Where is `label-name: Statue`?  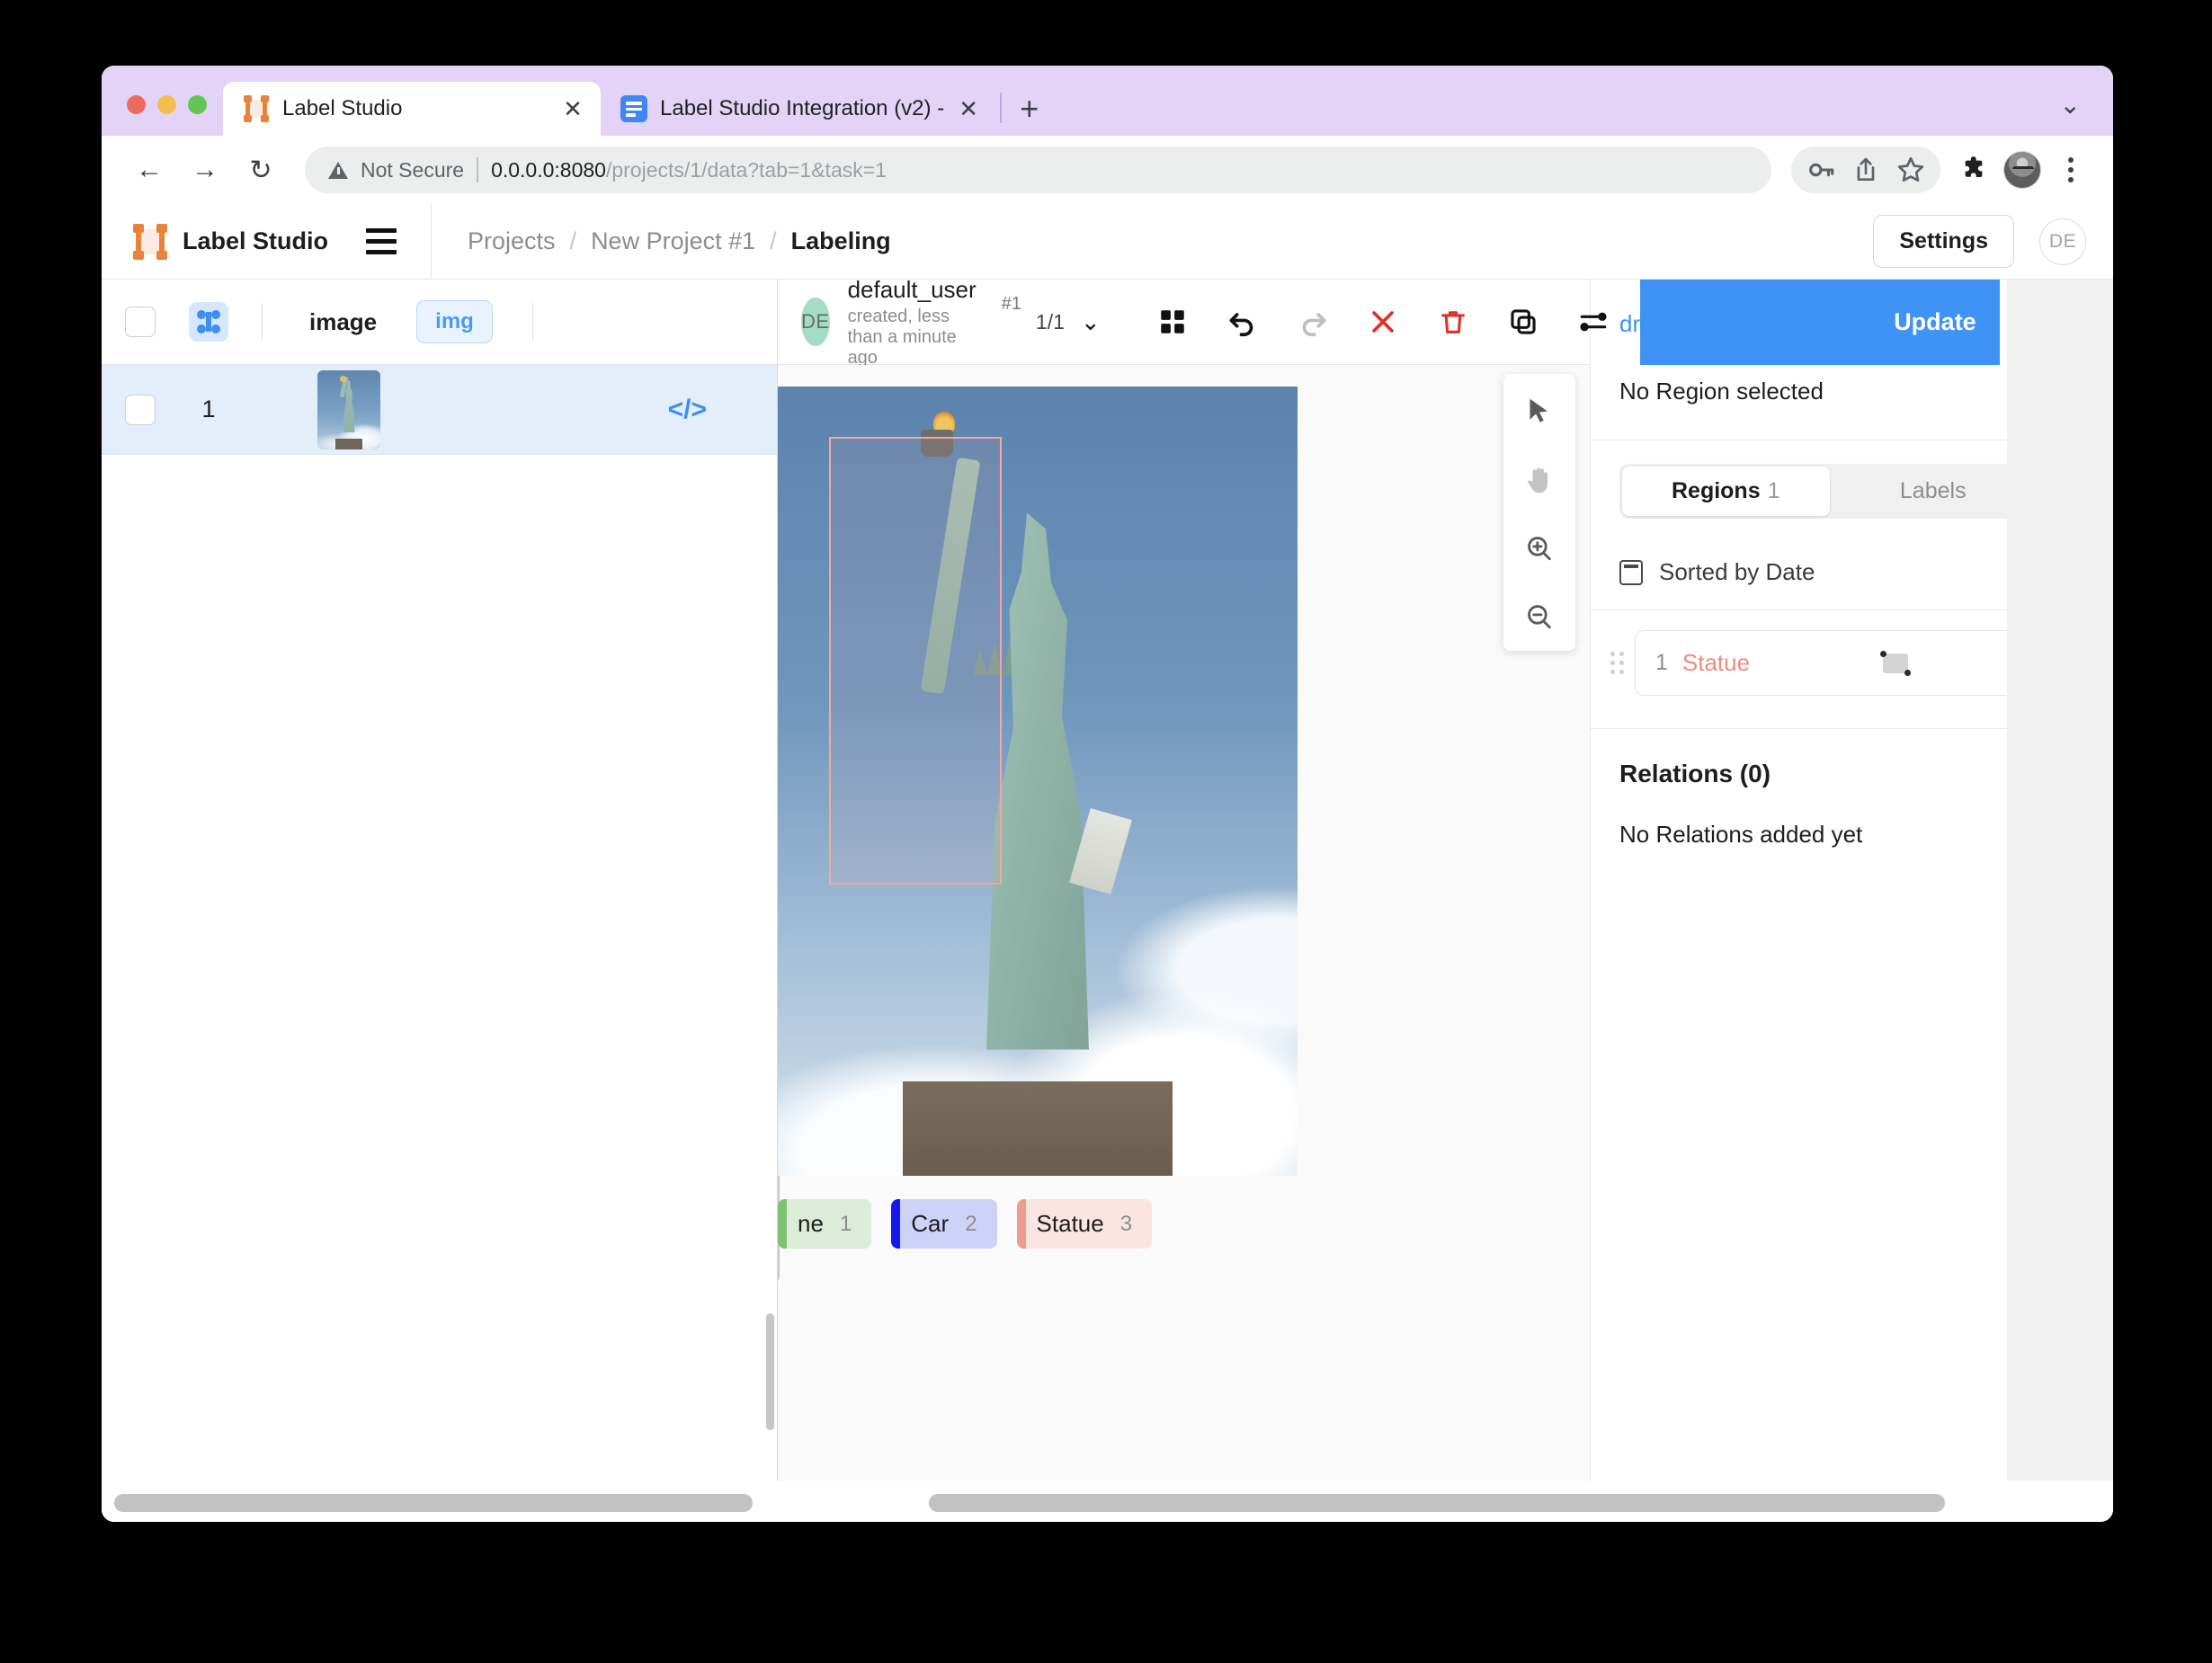 label-name: Statue is located at coordinates (1070, 1223).